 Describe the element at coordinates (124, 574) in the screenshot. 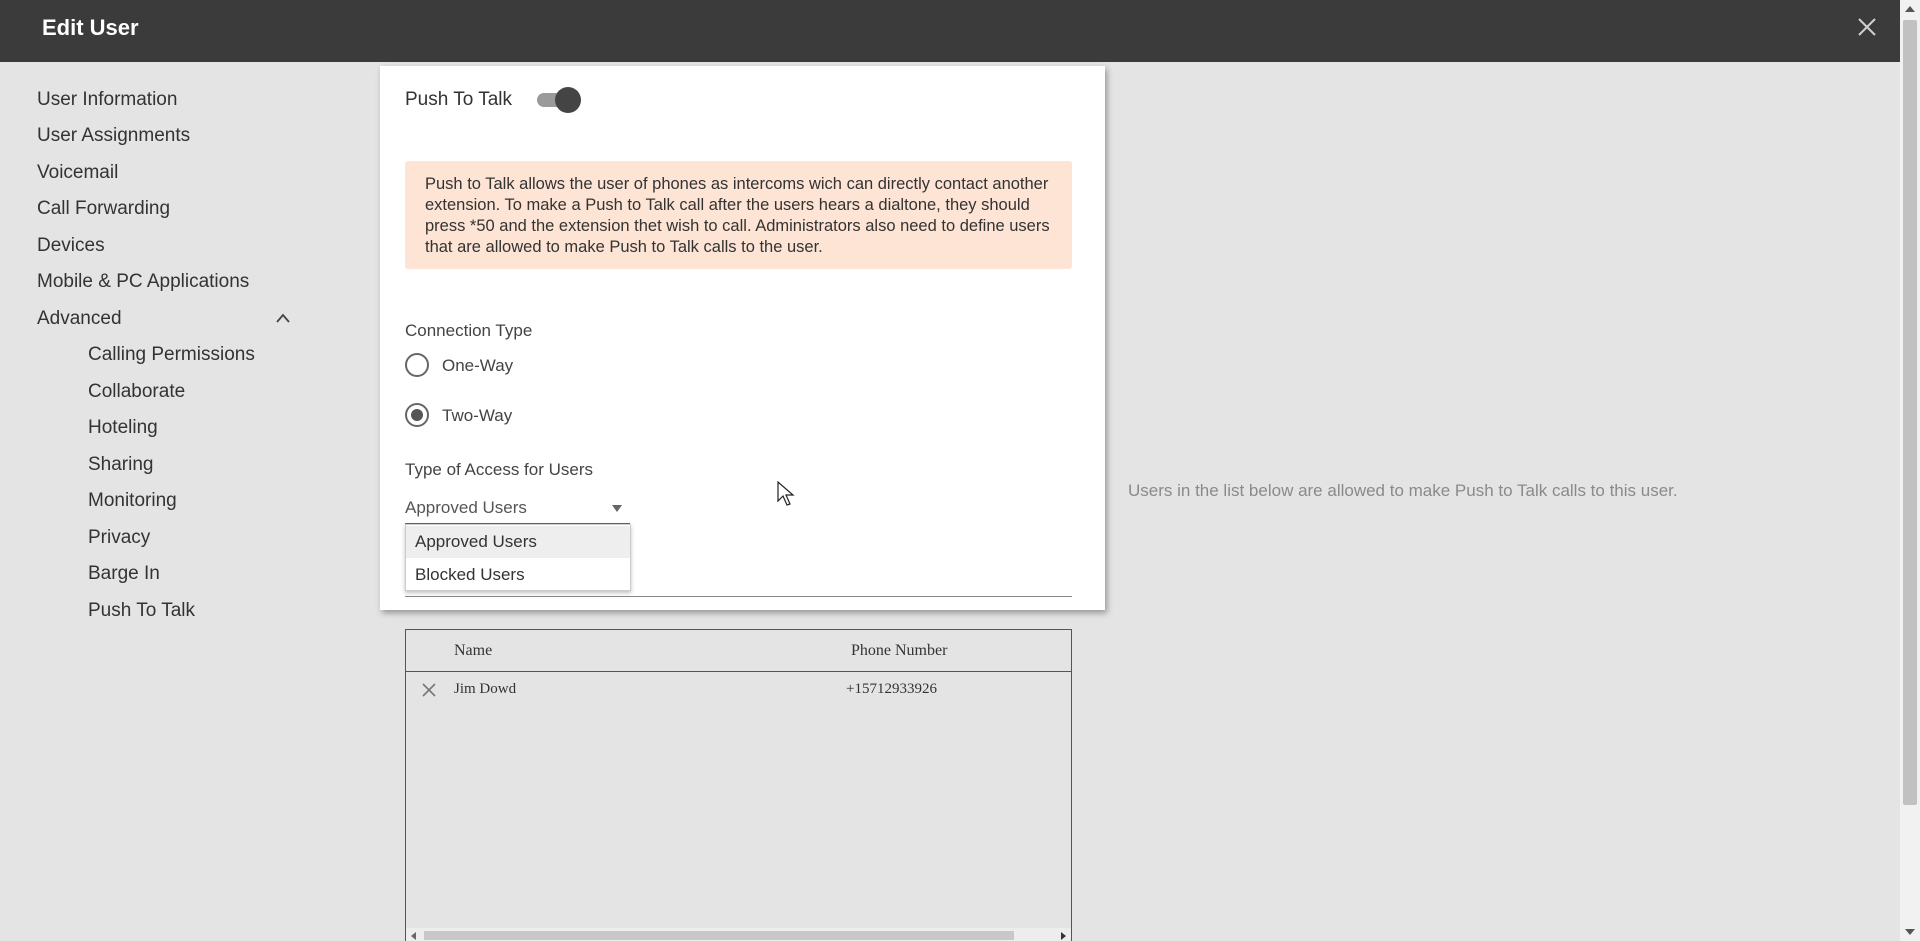

I see `sidebar-item-barge-in: Barge In` at that location.